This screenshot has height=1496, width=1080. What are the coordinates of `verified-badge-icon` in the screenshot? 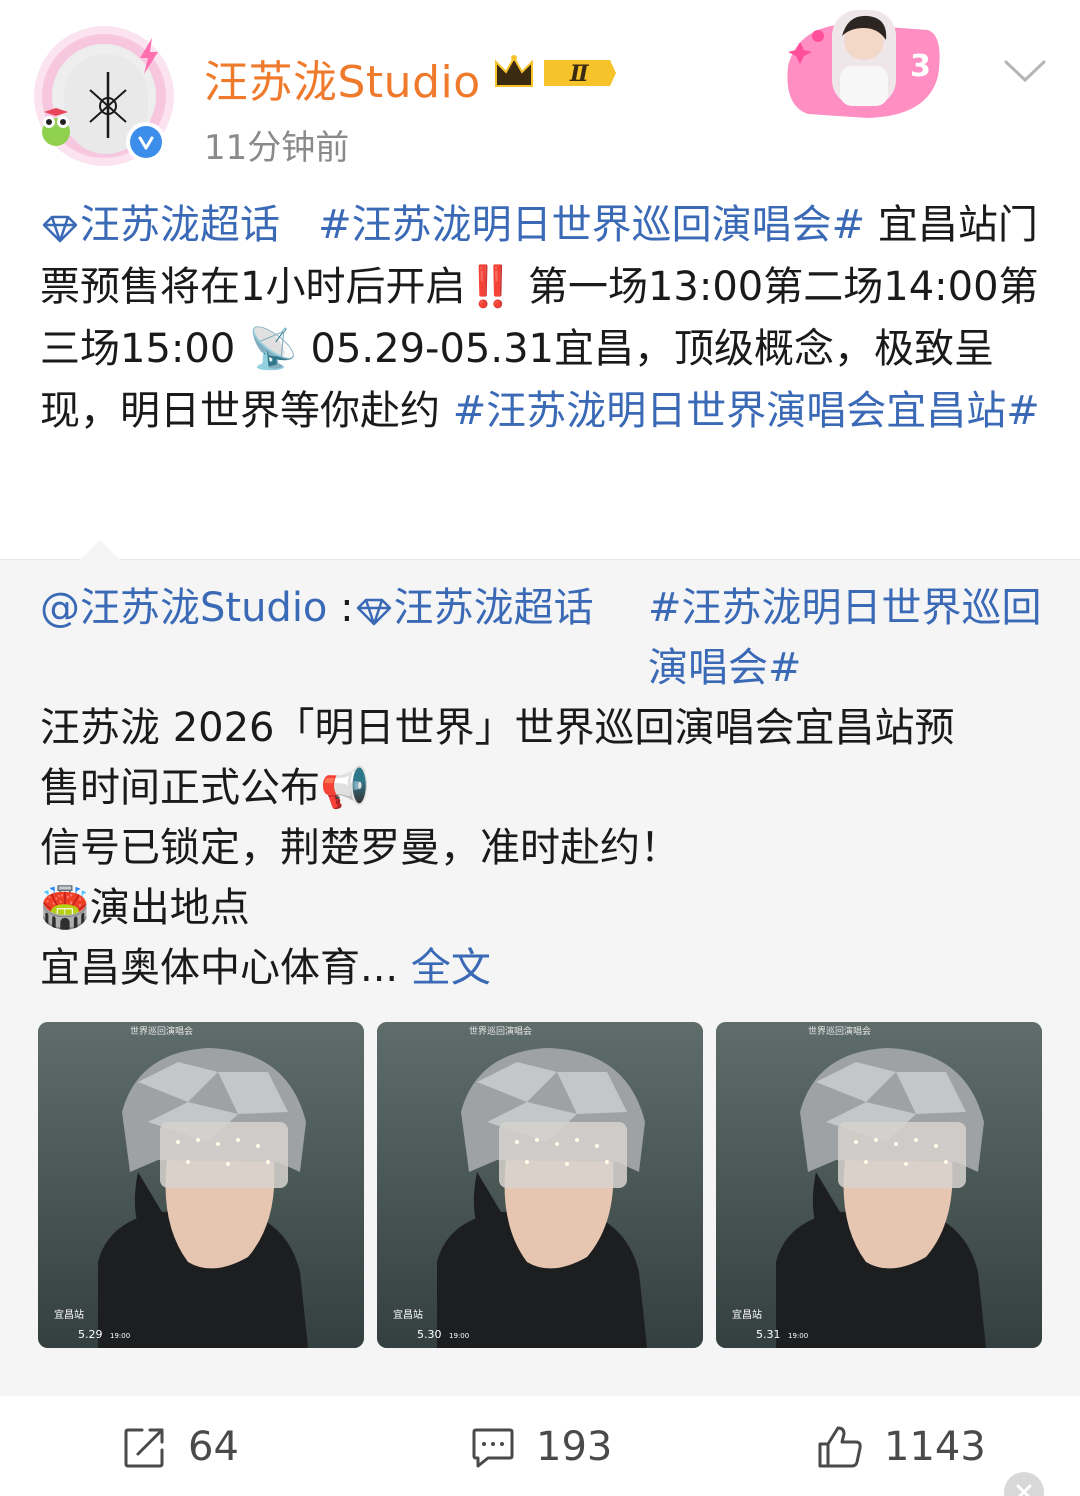 It's located at (146, 142).